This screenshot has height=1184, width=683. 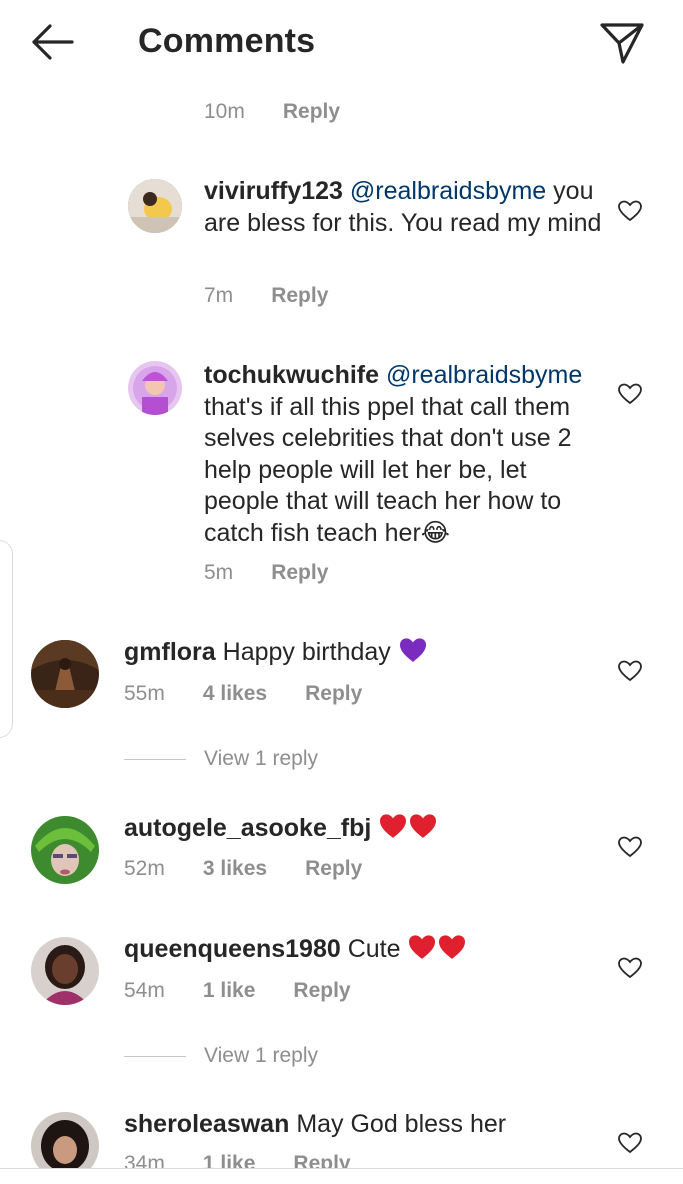 I want to click on comment-meta: 55m 4 likes Reply, so click(x=243, y=694).